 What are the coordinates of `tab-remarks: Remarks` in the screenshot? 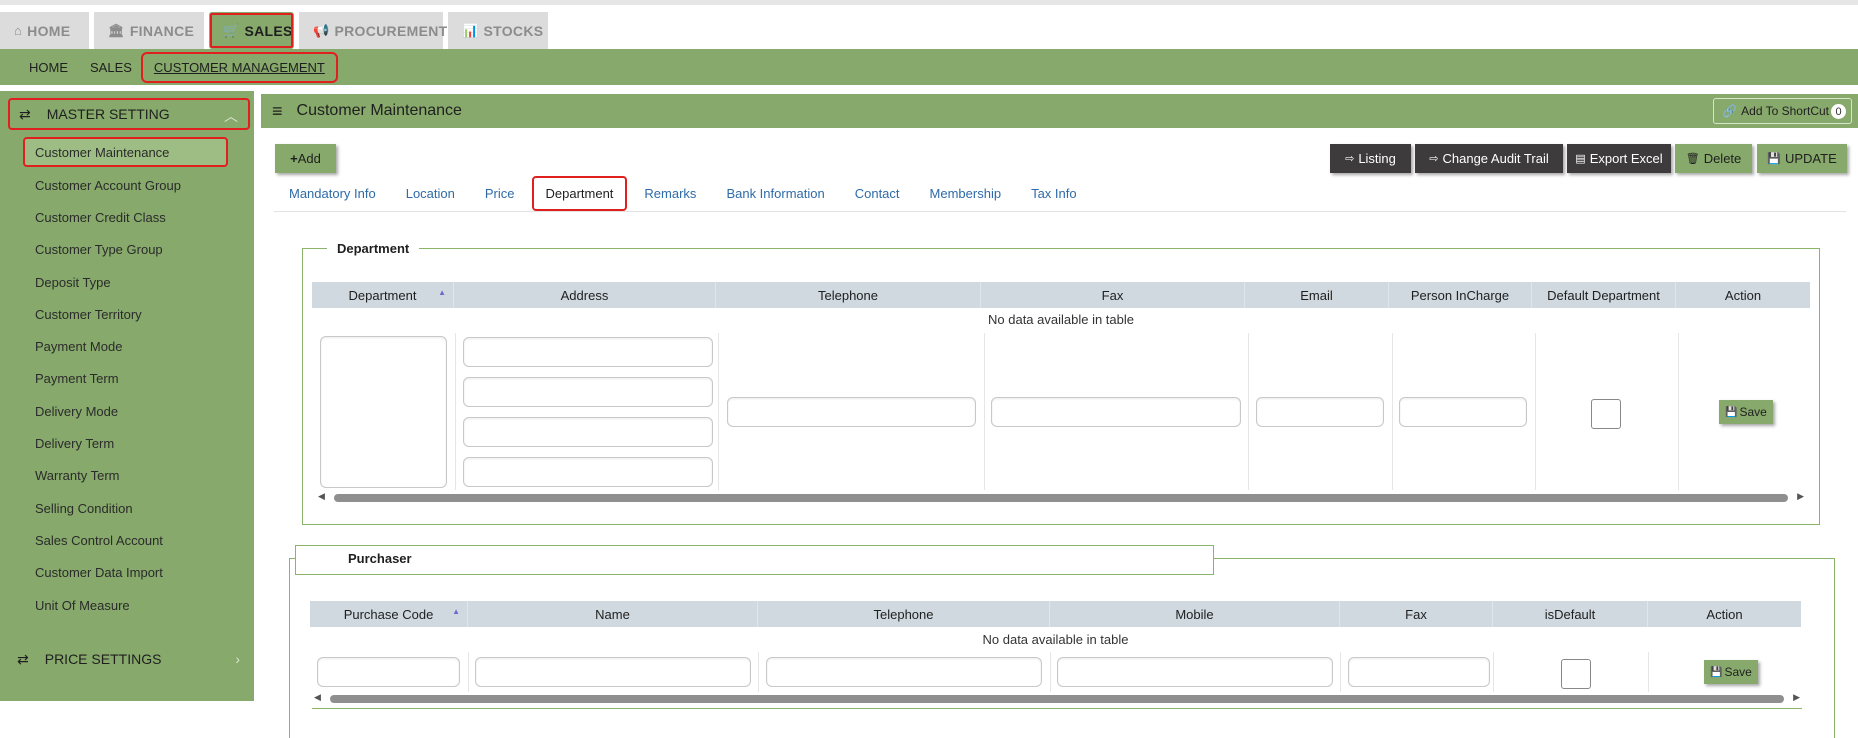 It's located at (670, 193).